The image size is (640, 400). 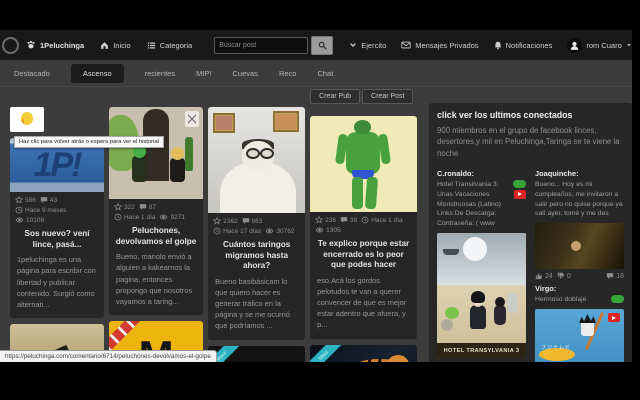 I want to click on post-image-pepe-body, so click(x=364, y=164).